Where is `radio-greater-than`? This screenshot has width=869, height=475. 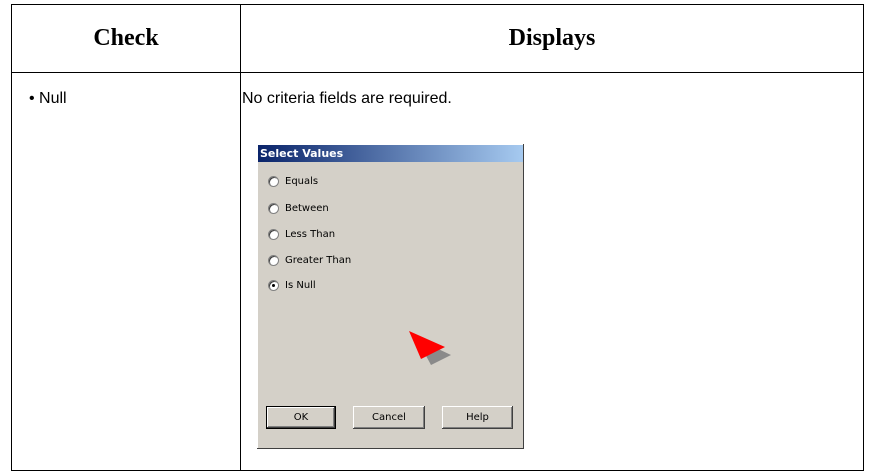
radio-greater-than is located at coordinates (273, 260).